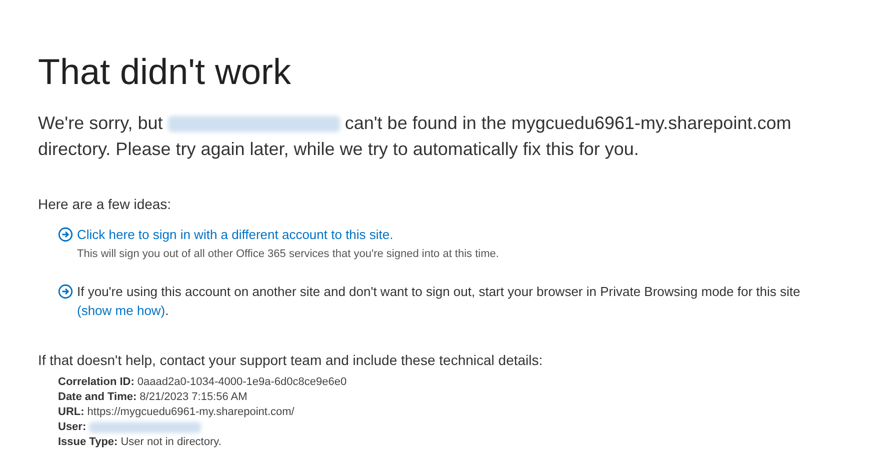 This screenshot has width=891, height=466. I want to click on detail-label: Correlation ID:, so click(96, 382).